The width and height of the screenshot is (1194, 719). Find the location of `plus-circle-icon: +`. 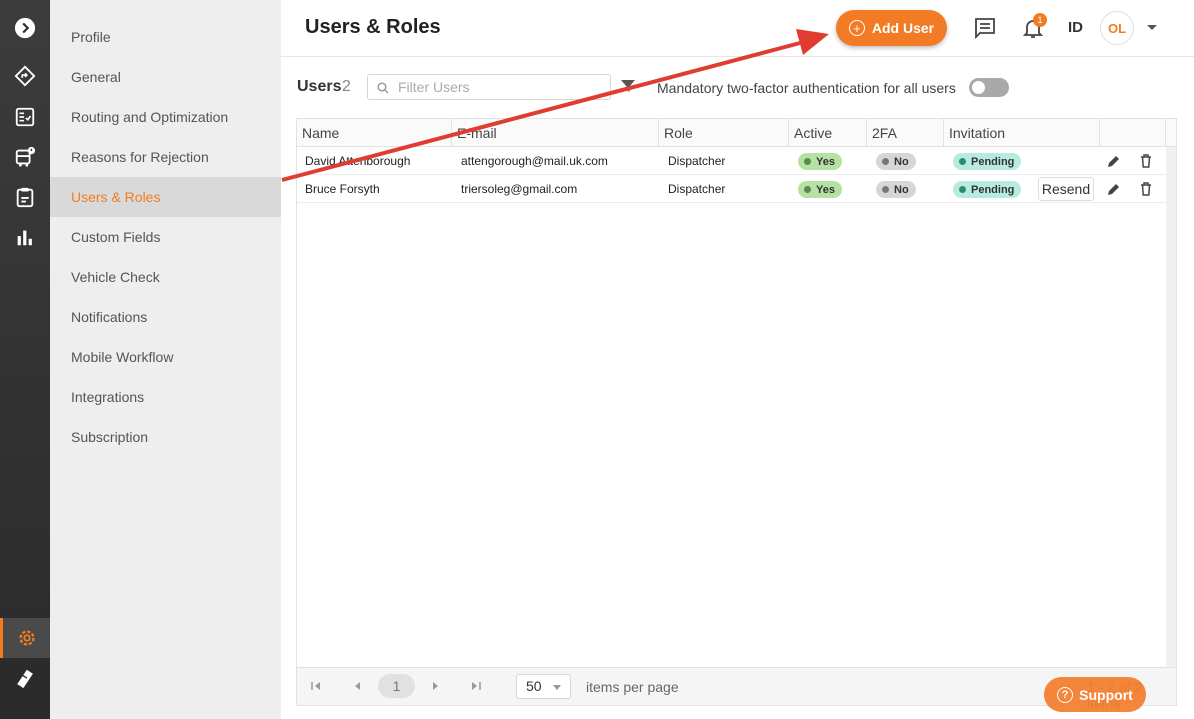

plus-circle-icon: + is located at coordinates (856, 28).